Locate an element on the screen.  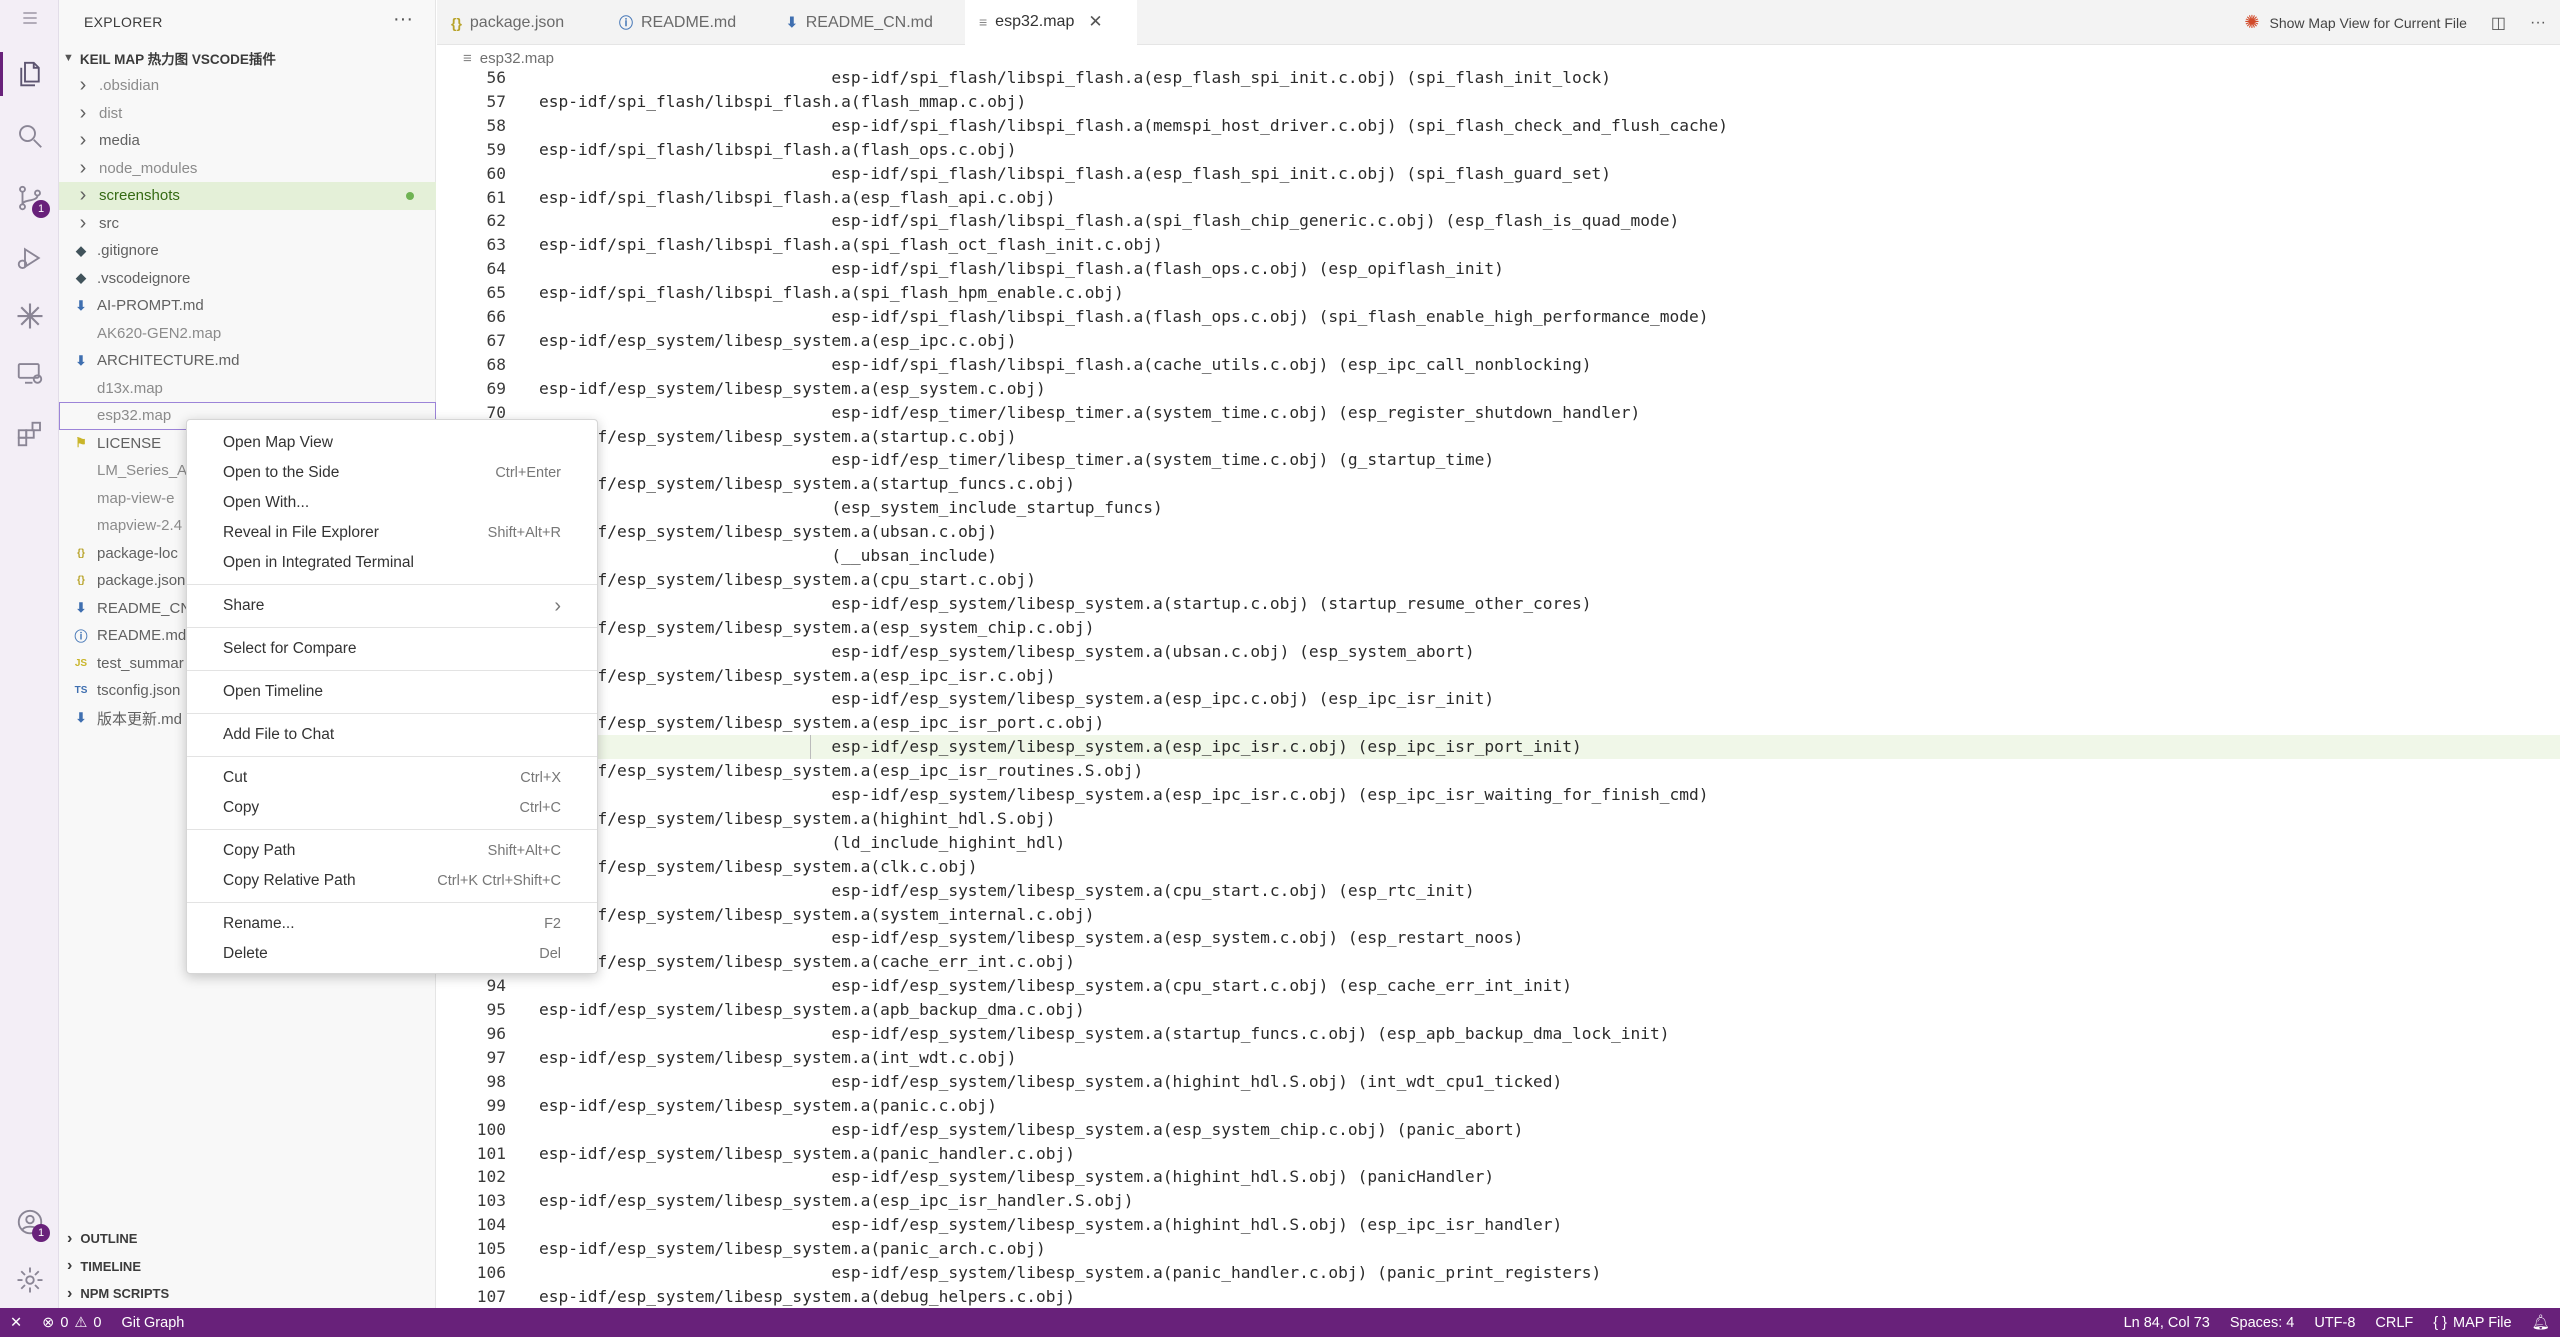
panel-header: › OUTLINE is located at coordinates (247, 1239).